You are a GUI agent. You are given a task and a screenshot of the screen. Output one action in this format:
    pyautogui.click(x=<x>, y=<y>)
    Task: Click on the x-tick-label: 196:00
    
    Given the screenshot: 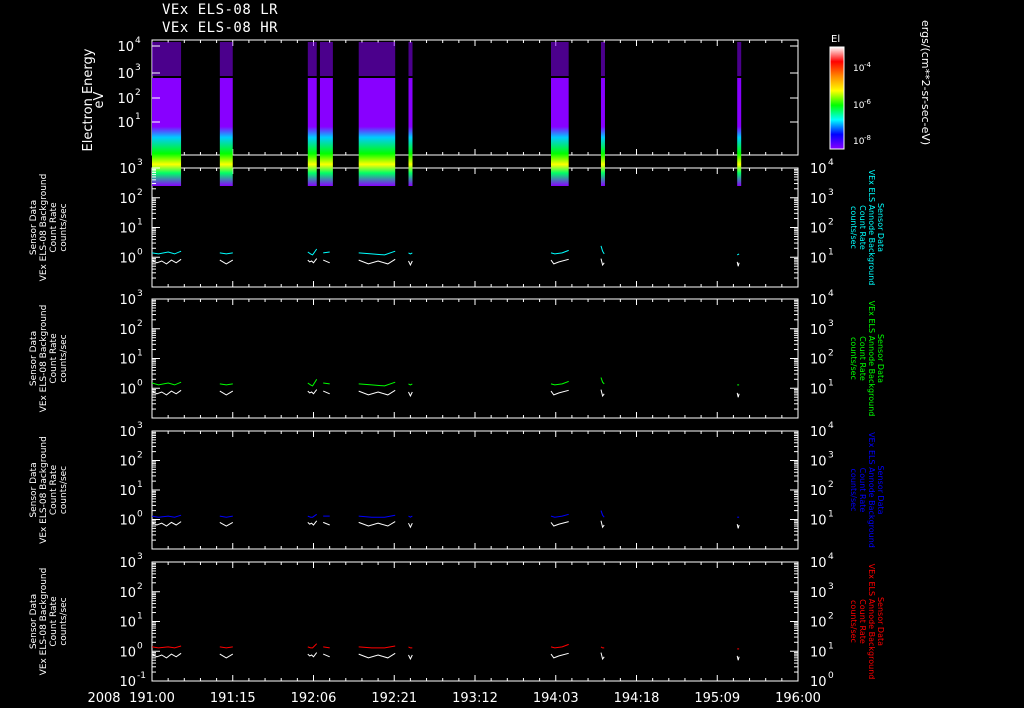 What is the action you would take?
    pyautogui.click(x=798, y=698)
    